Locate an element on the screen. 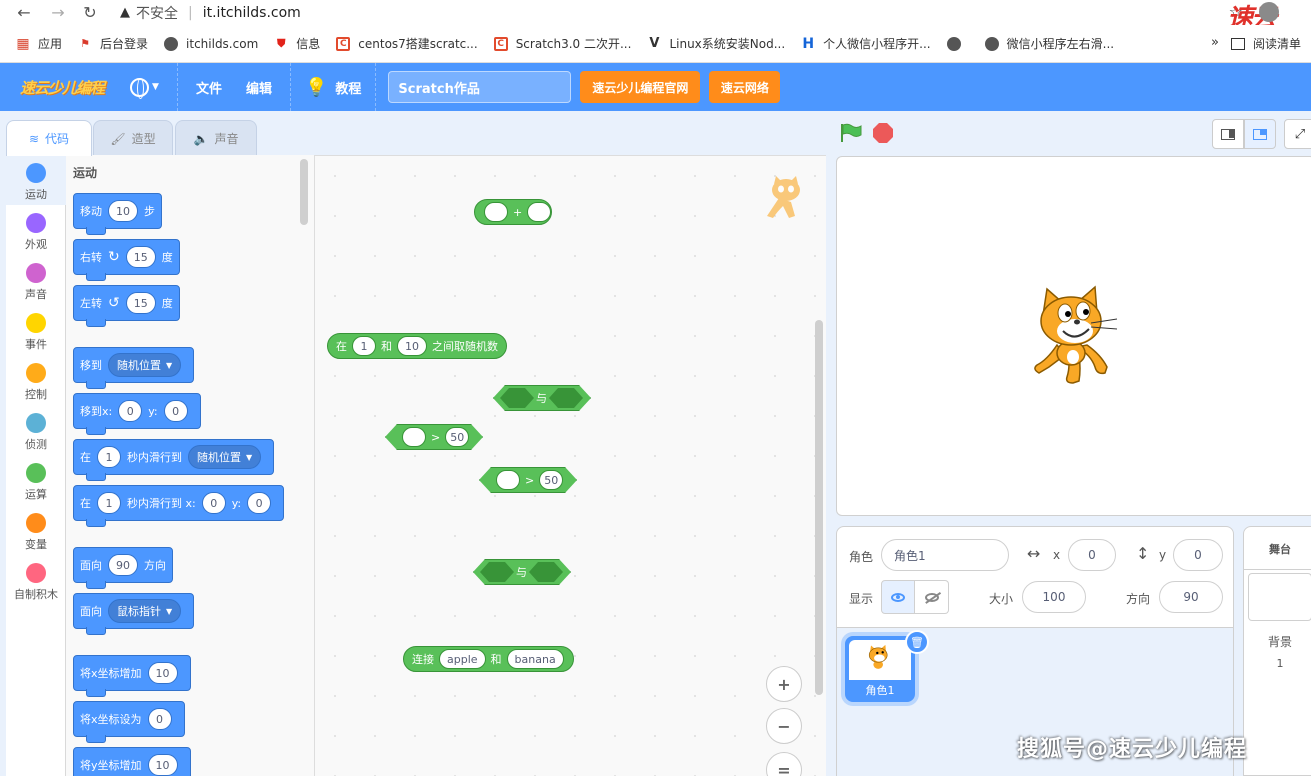  category-operators: 运算 is located at coordinates (36, 482).